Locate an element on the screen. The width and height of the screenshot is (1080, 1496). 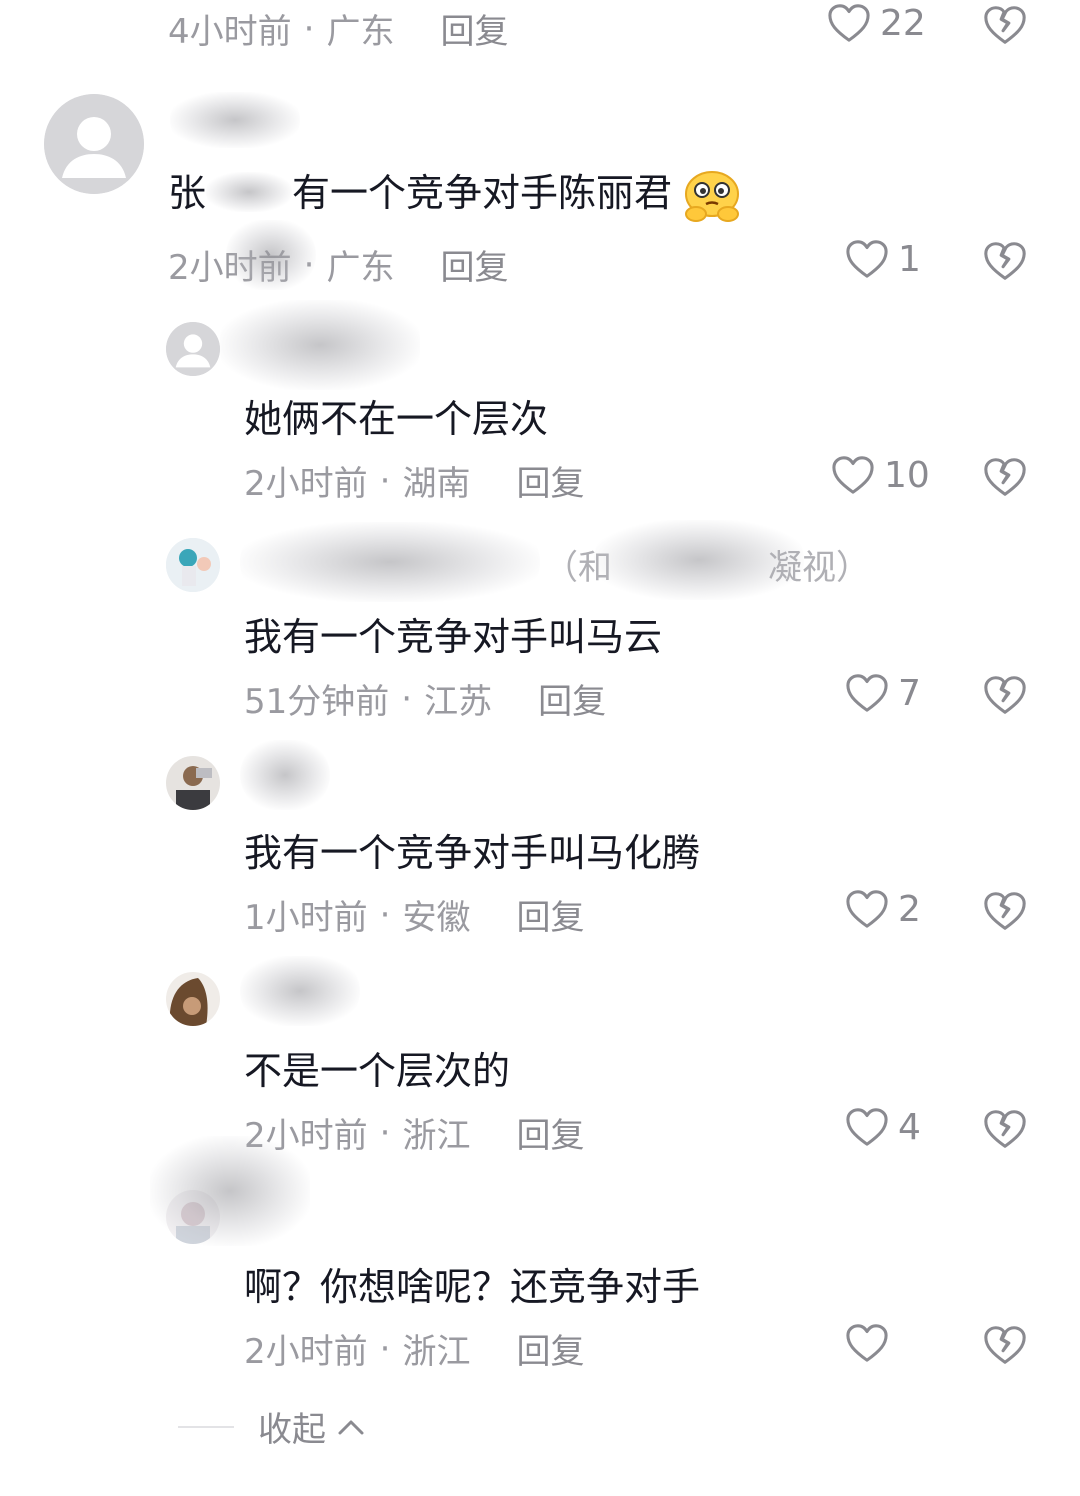
like-count: 1 is located at coordinates (909, 259).